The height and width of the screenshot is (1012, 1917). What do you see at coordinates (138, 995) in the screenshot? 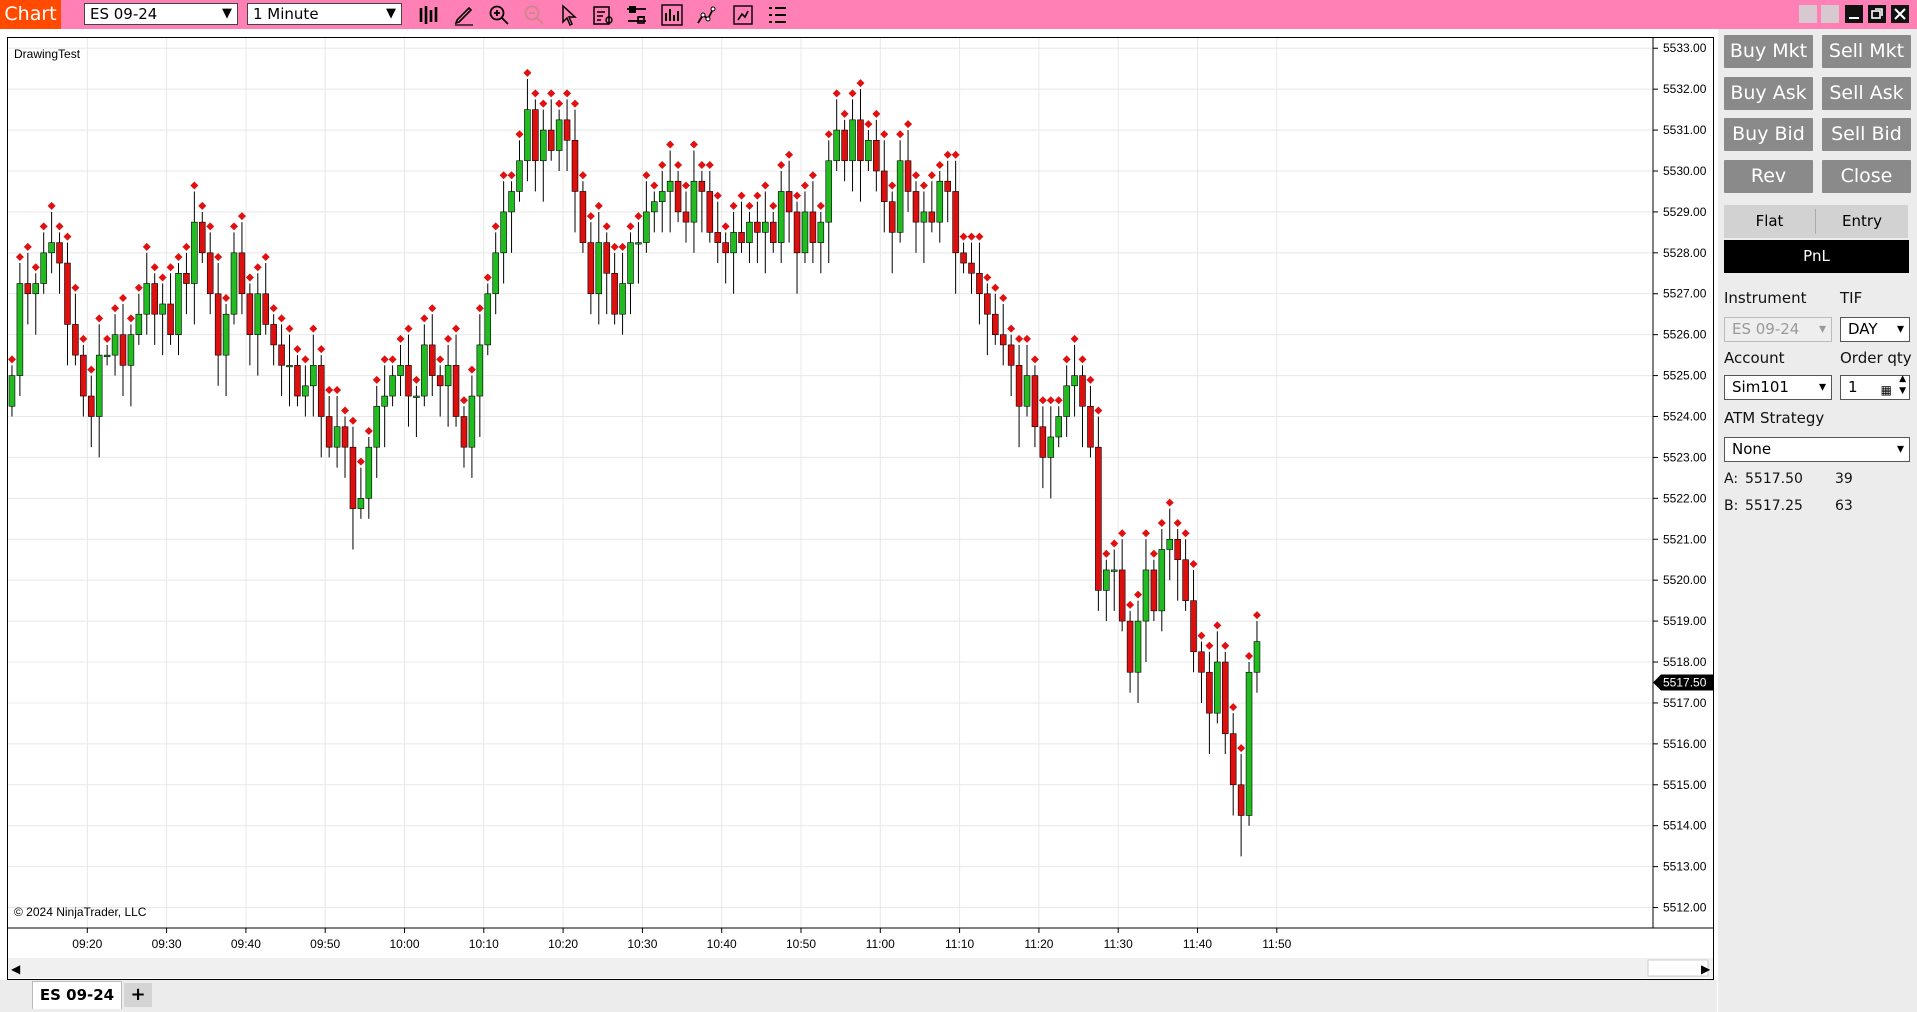
I see `add-tab-button: +` at bounding box center [138, 995].